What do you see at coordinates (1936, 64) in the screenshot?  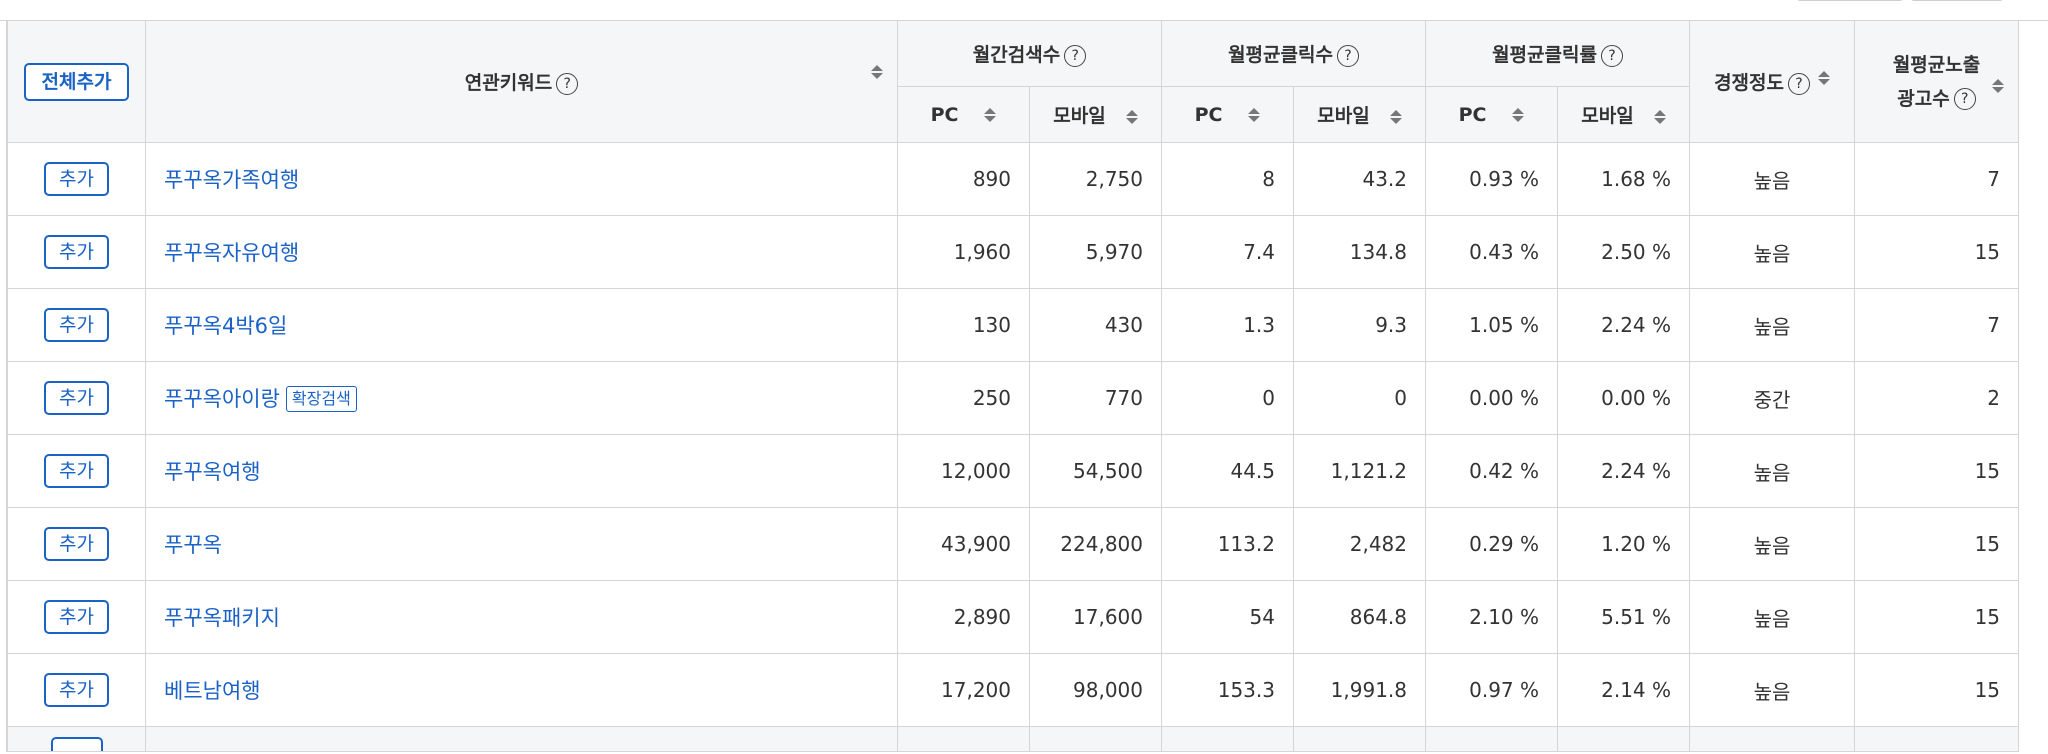 I see `ads-label-line1: 월평균노출` at bounding box center [1936, 64].